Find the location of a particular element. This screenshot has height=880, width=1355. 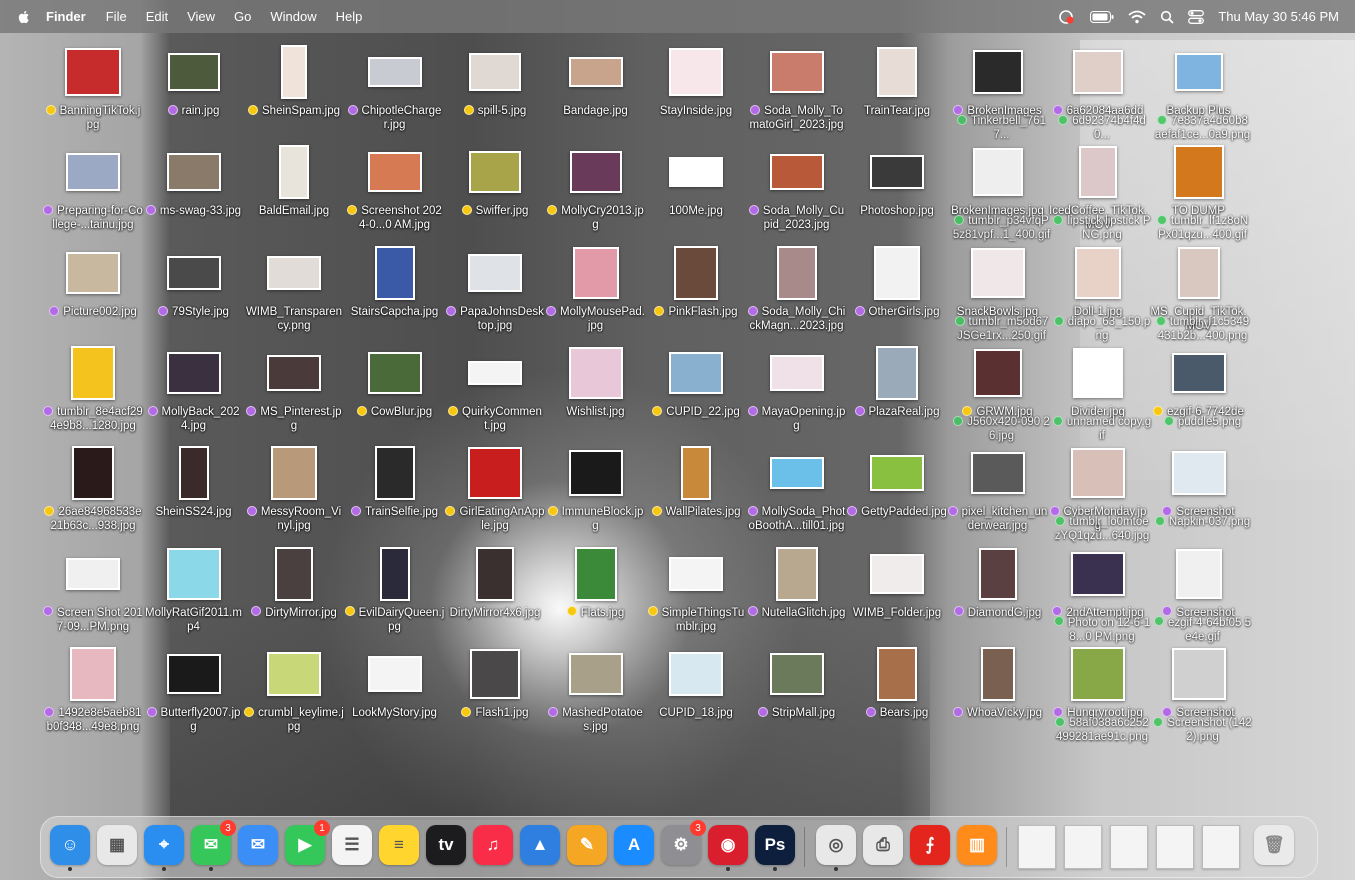

overlapping-file-label: tumblr_lo0mtoe zYQ1qzu...640.jpg is located at coordinates (1102, 529).